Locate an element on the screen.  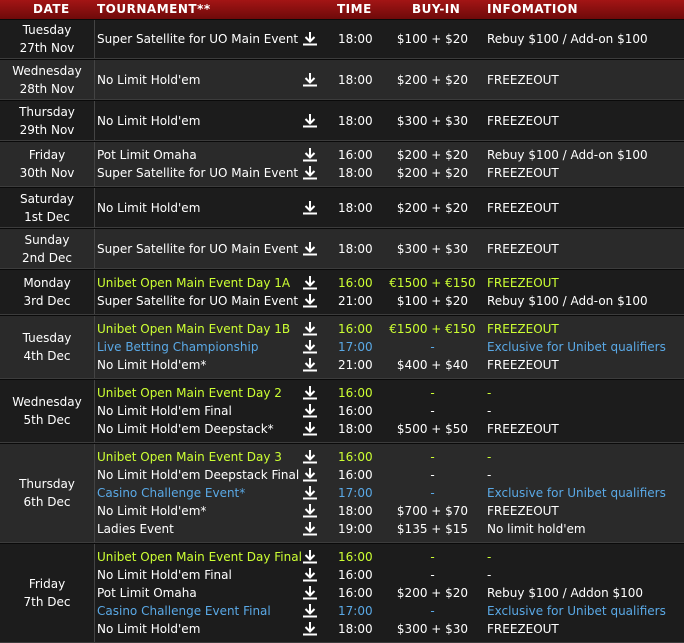
header-info: INFOMATION is located at coordinates (533, 9).